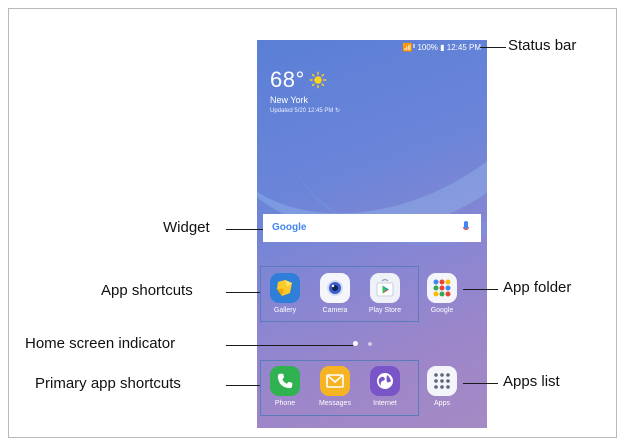 The width and height of the screenshot is (627, 448). What do you see at coordinates (339, 294) in the screenshot?
I see `app-shortcuts-highlight` at bounding box center [339, 294].